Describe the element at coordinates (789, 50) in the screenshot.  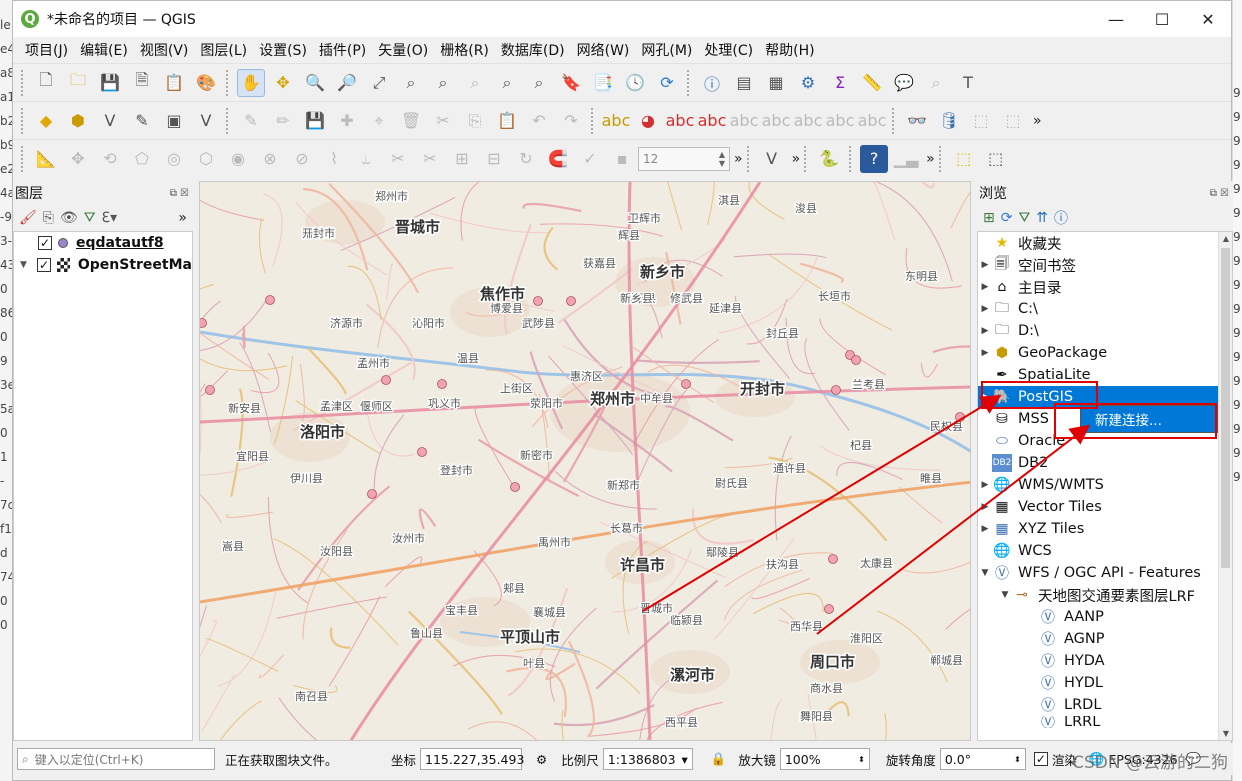
I see `menu-help: 帮助(H)` at that location.